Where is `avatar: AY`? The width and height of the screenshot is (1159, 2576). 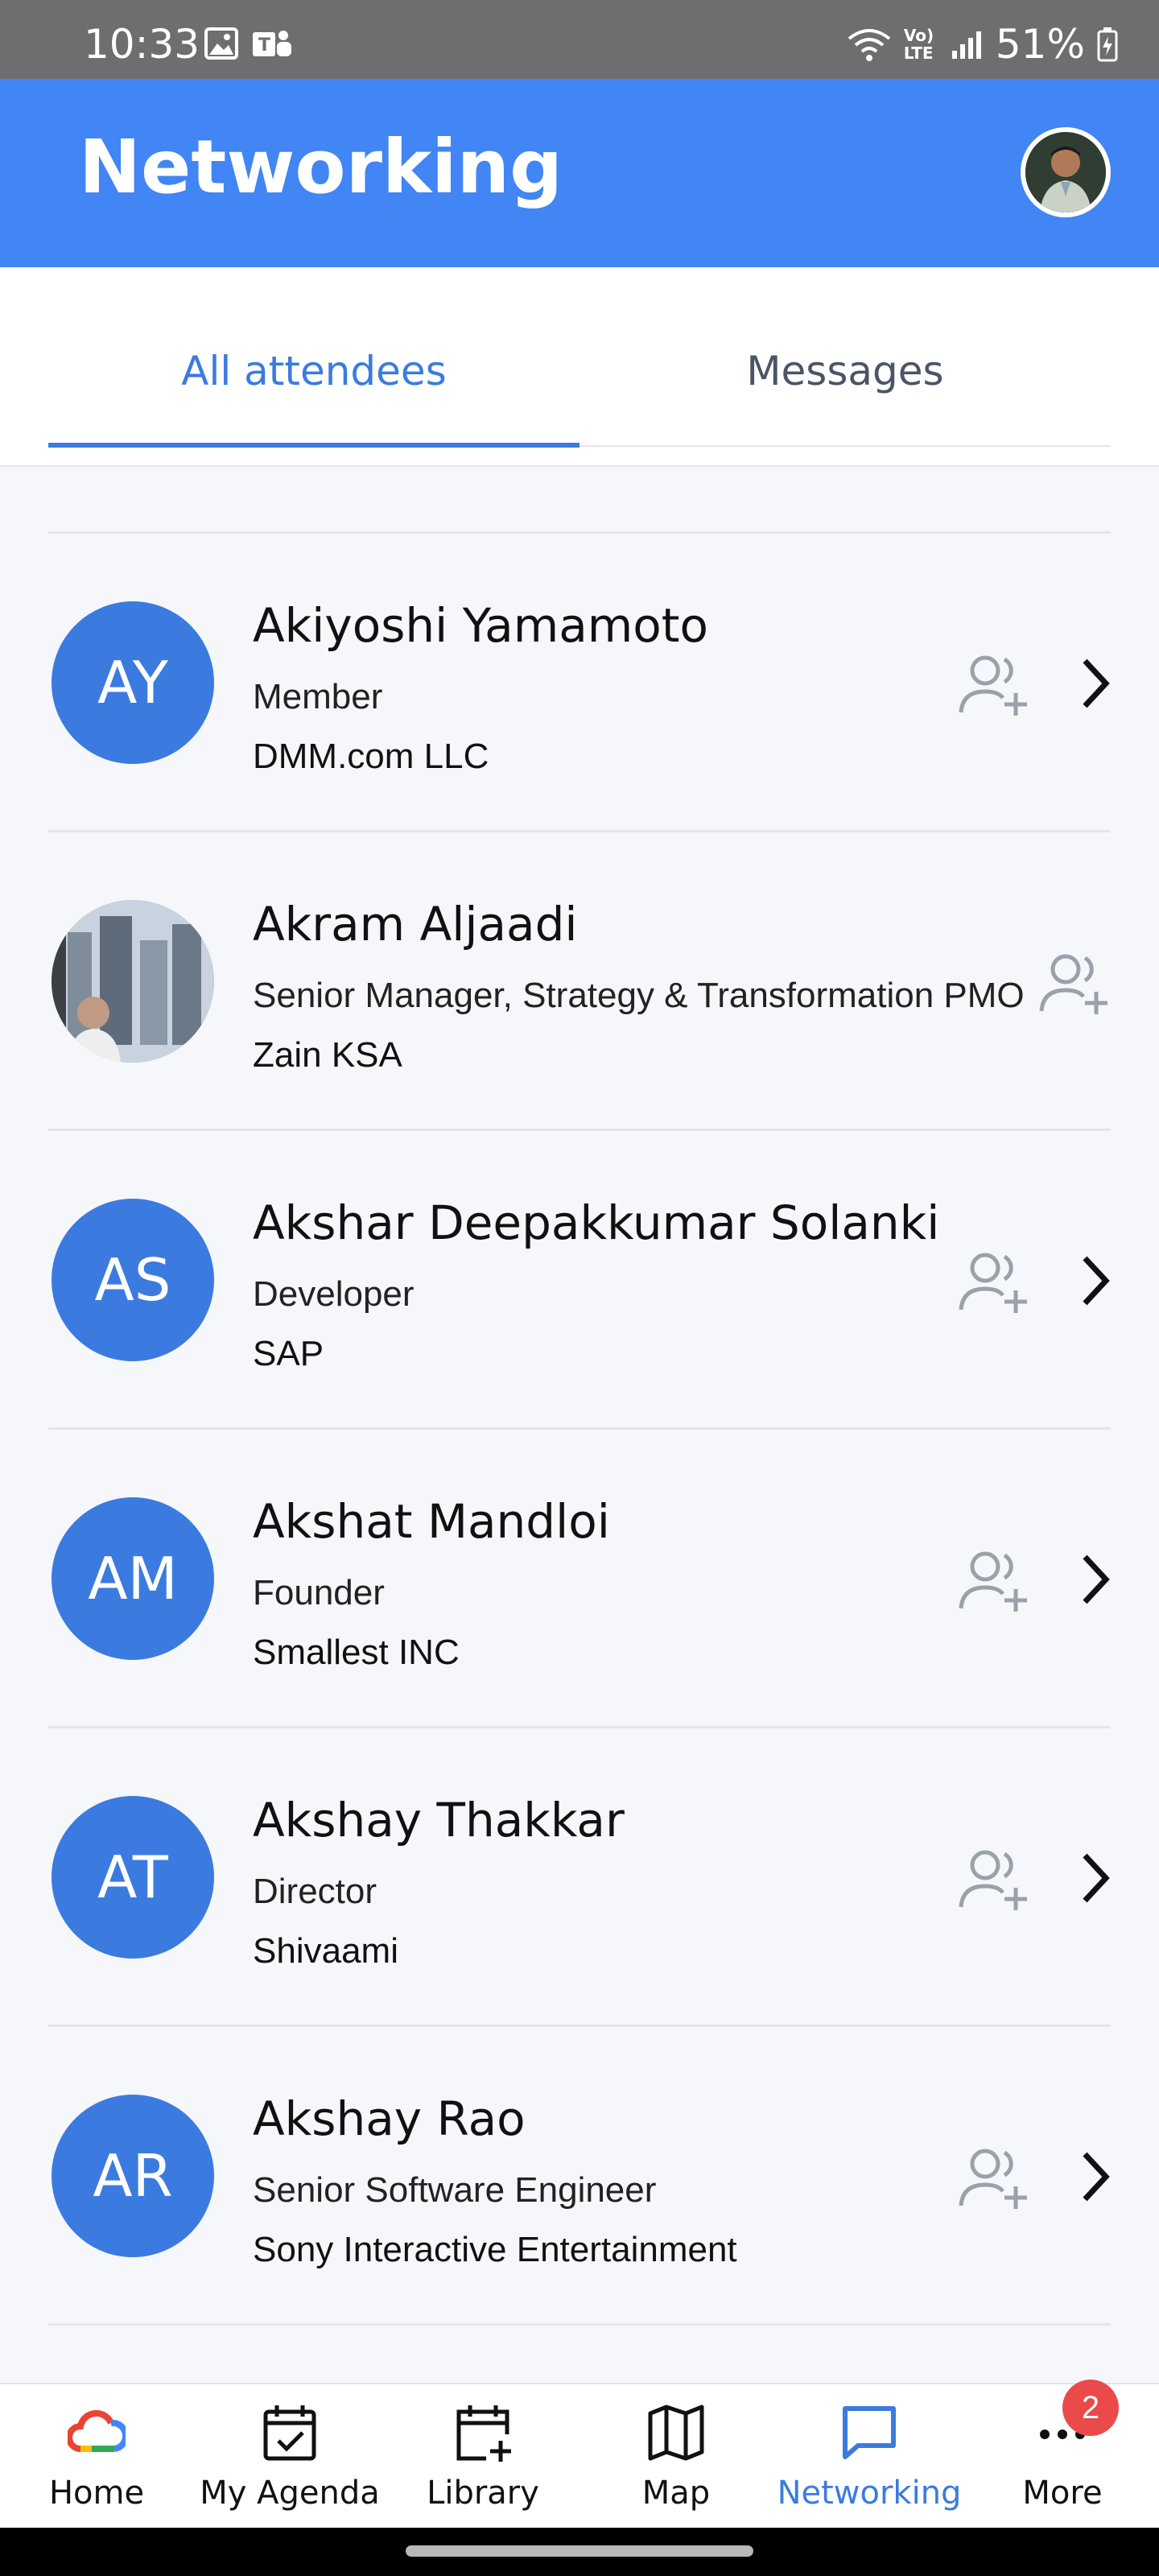
avatar: AY is located at coordinates (133, 682).